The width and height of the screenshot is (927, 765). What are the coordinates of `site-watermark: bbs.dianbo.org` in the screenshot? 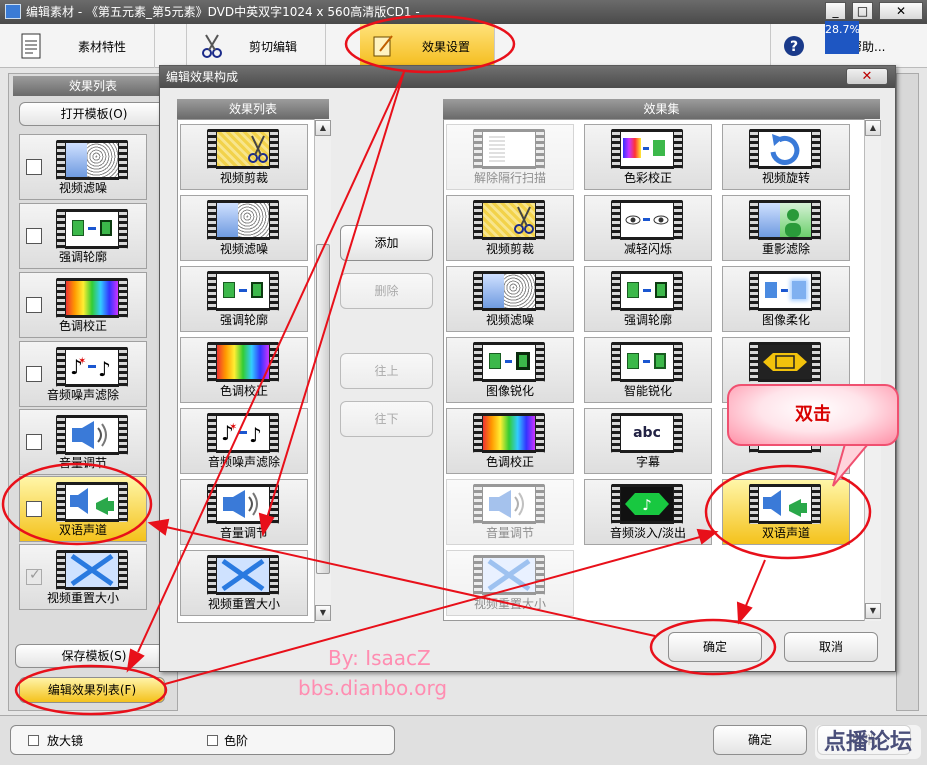 It's located at (373, 688).